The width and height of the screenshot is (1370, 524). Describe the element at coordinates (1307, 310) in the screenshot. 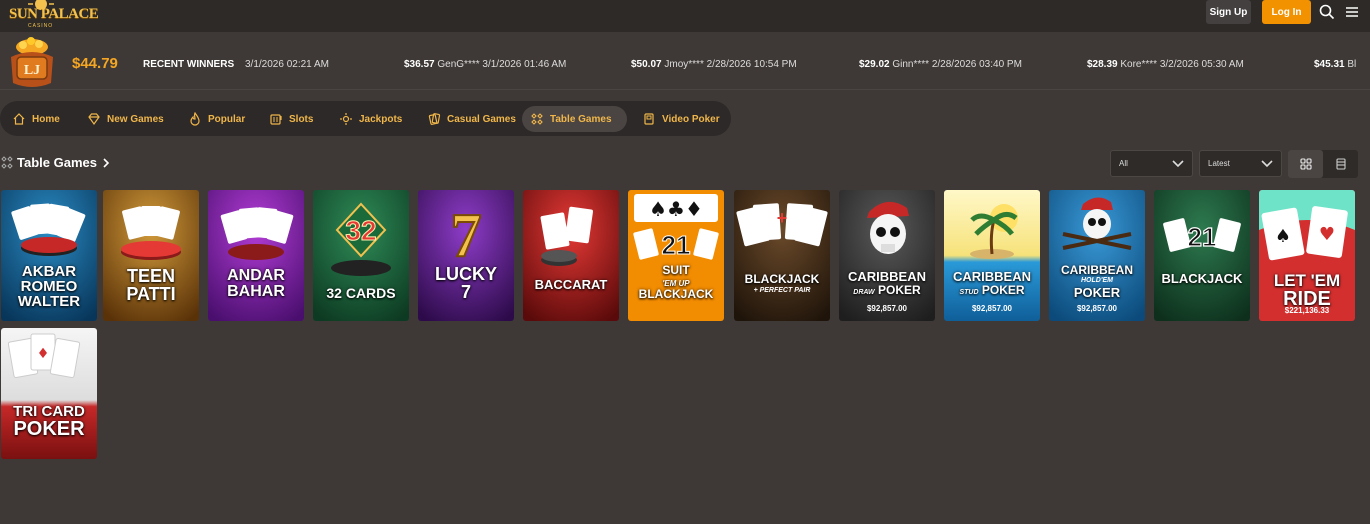

I see `jackpot-amount: $221,136.33` at that location.